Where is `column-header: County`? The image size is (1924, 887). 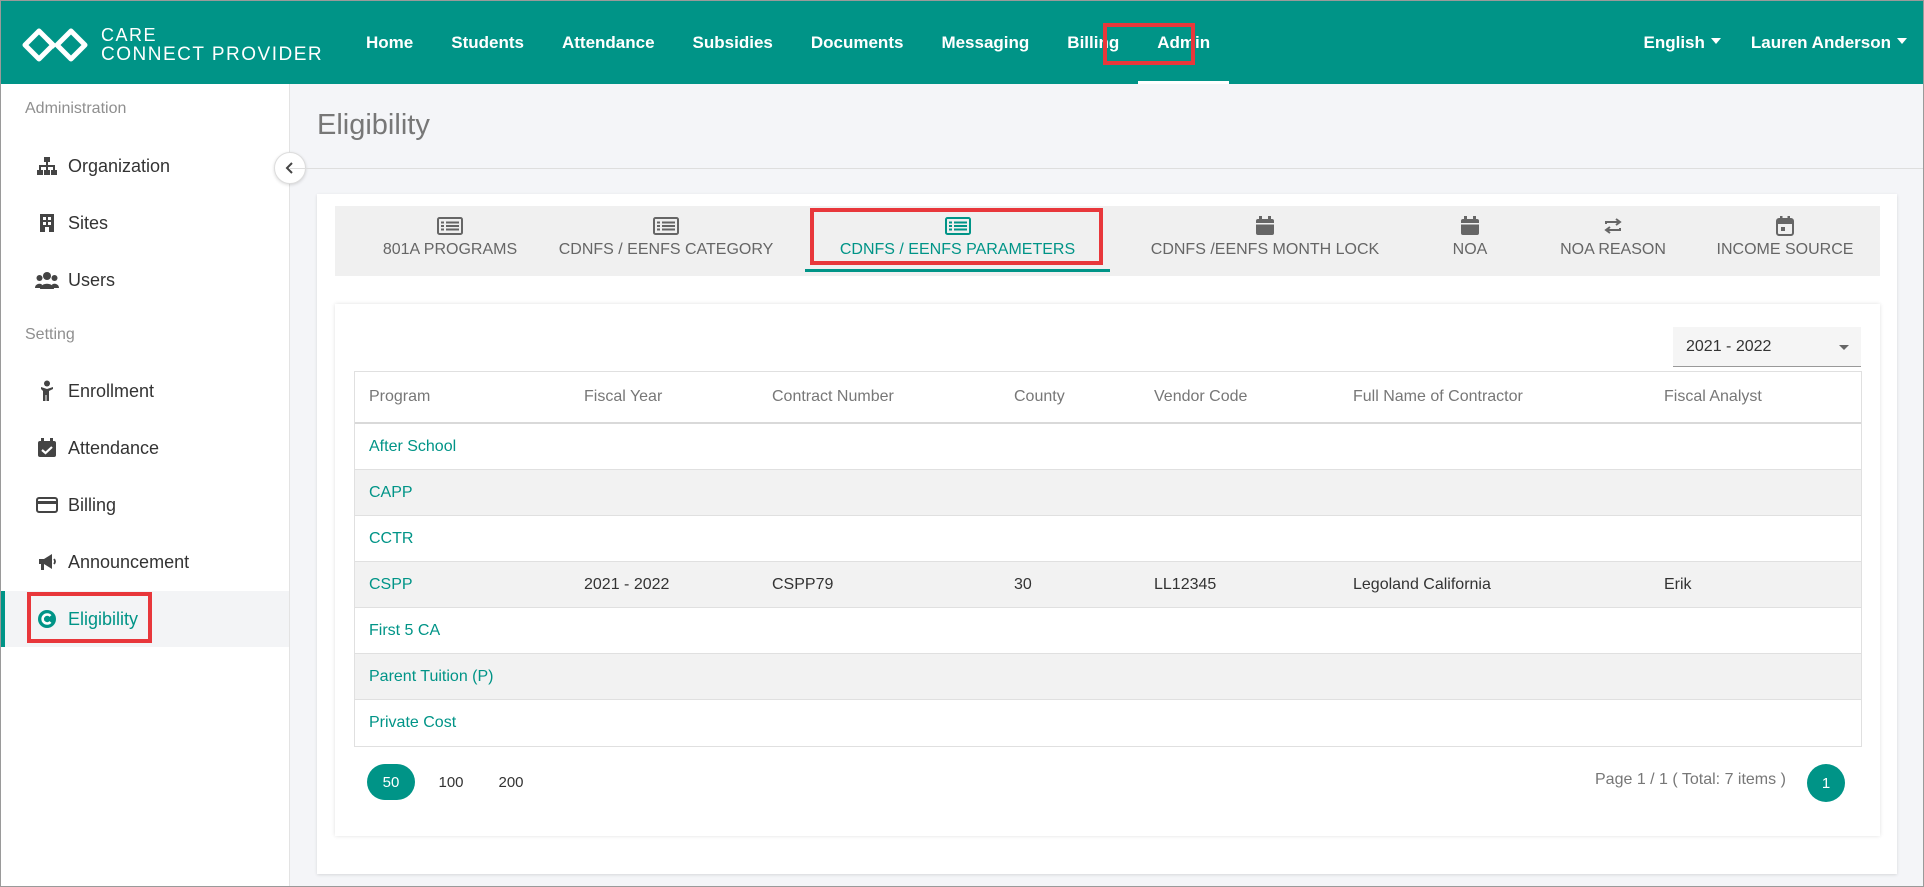 column-header: County is located at coordinates (1039, 397).